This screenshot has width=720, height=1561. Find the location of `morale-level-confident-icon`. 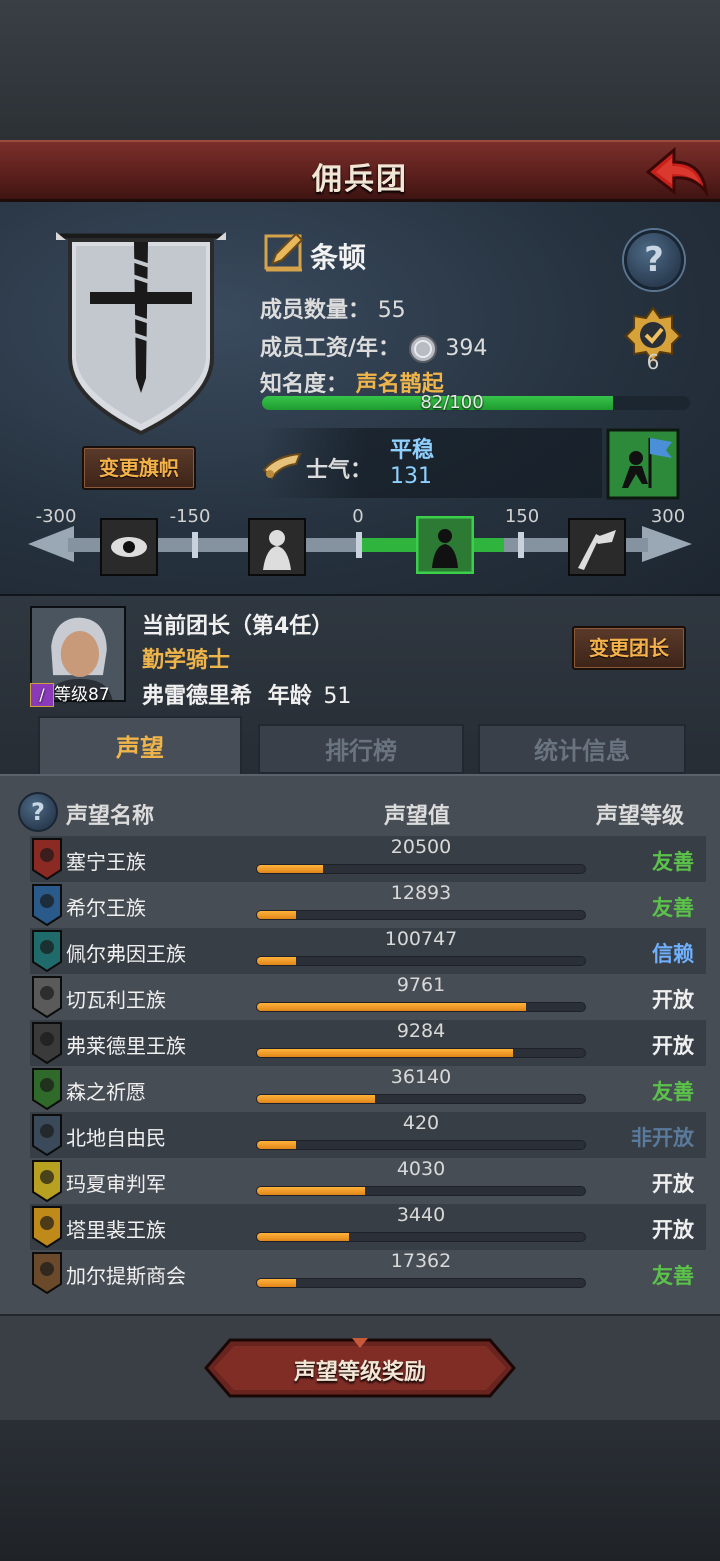

morale-level-confident-icon is located at coordinates (597, 547).